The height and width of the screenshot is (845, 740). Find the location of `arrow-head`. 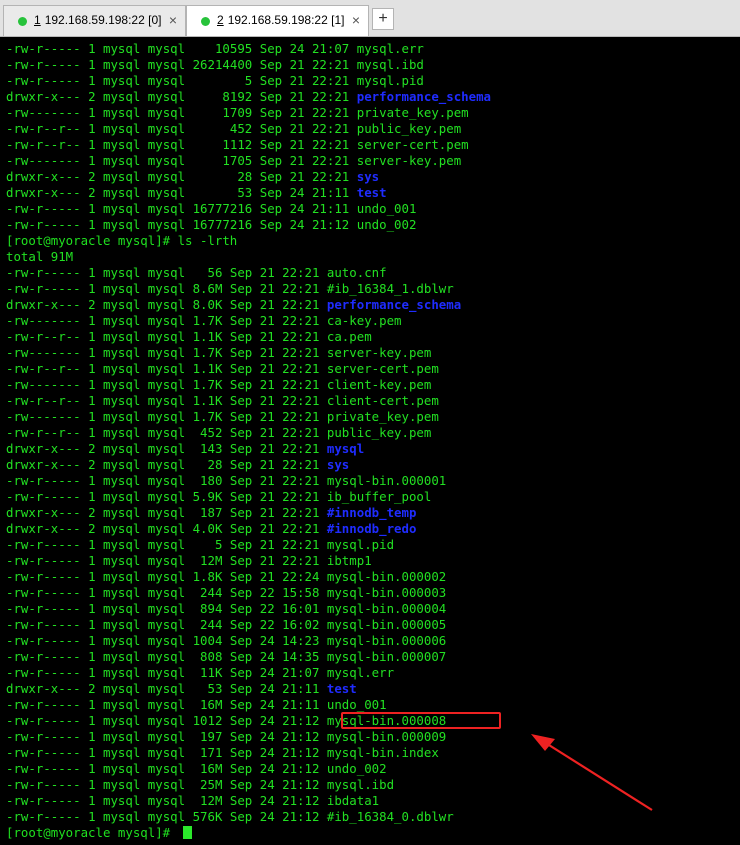

arrow-head is located at coordinates (543, 742).